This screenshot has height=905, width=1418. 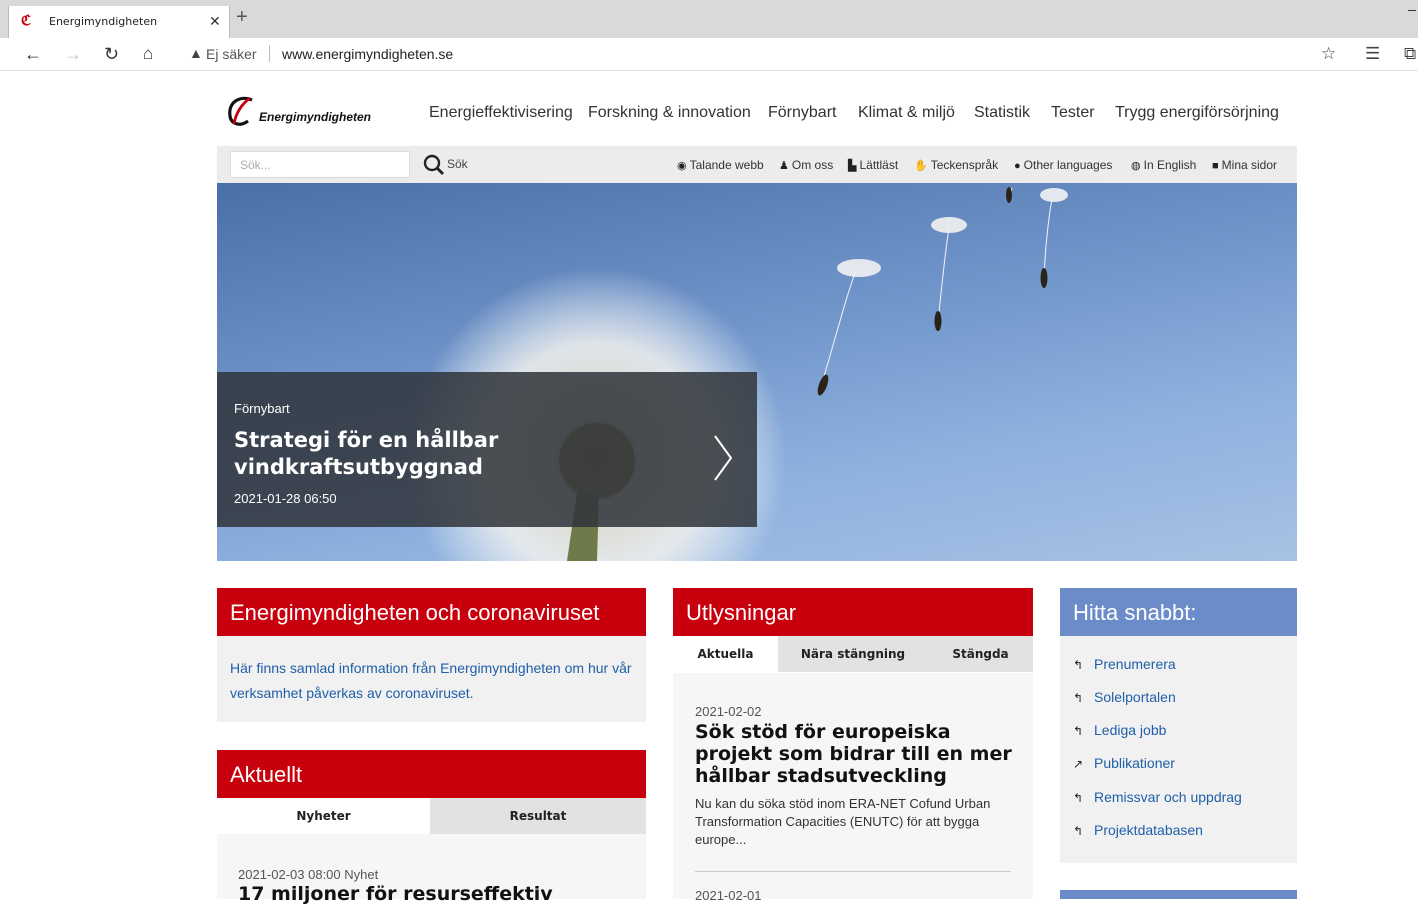 I want to click on speaker-icon: ◉, so click(x=682, y=166).